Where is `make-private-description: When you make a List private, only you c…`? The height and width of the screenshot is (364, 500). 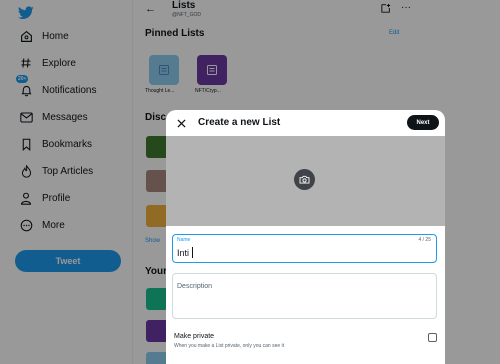 make-private-description: When you make a List private, only you c… is located at coordinates (229, 346).